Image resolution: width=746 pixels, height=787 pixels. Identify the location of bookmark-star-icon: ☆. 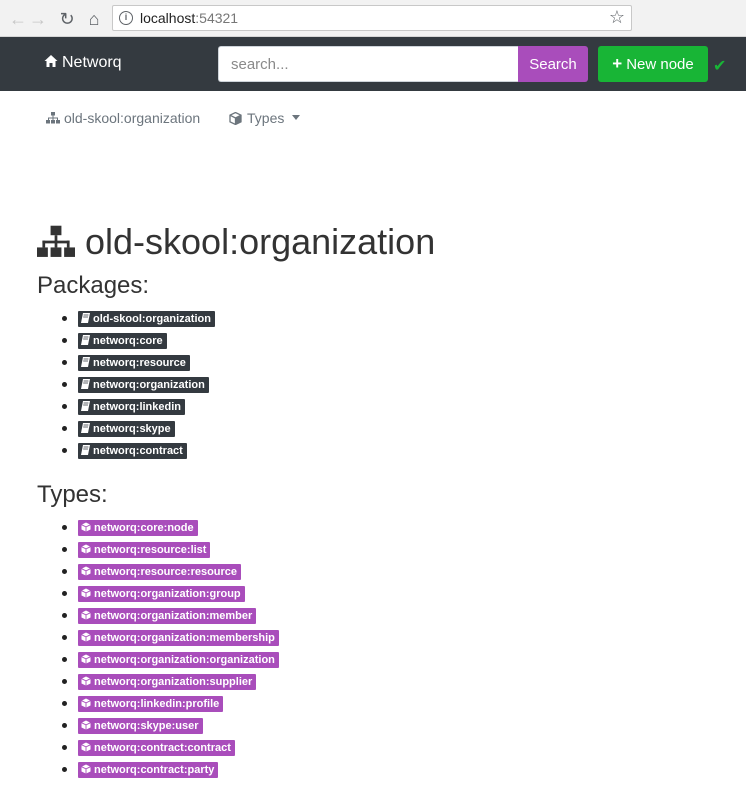
(617, 17).